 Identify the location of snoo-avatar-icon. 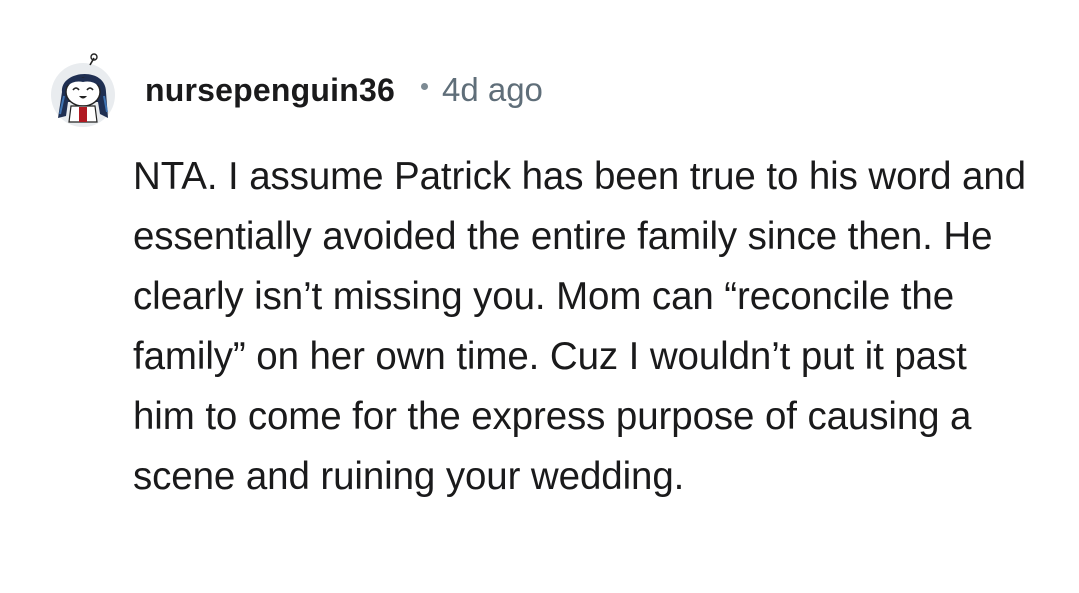
(83, 90).